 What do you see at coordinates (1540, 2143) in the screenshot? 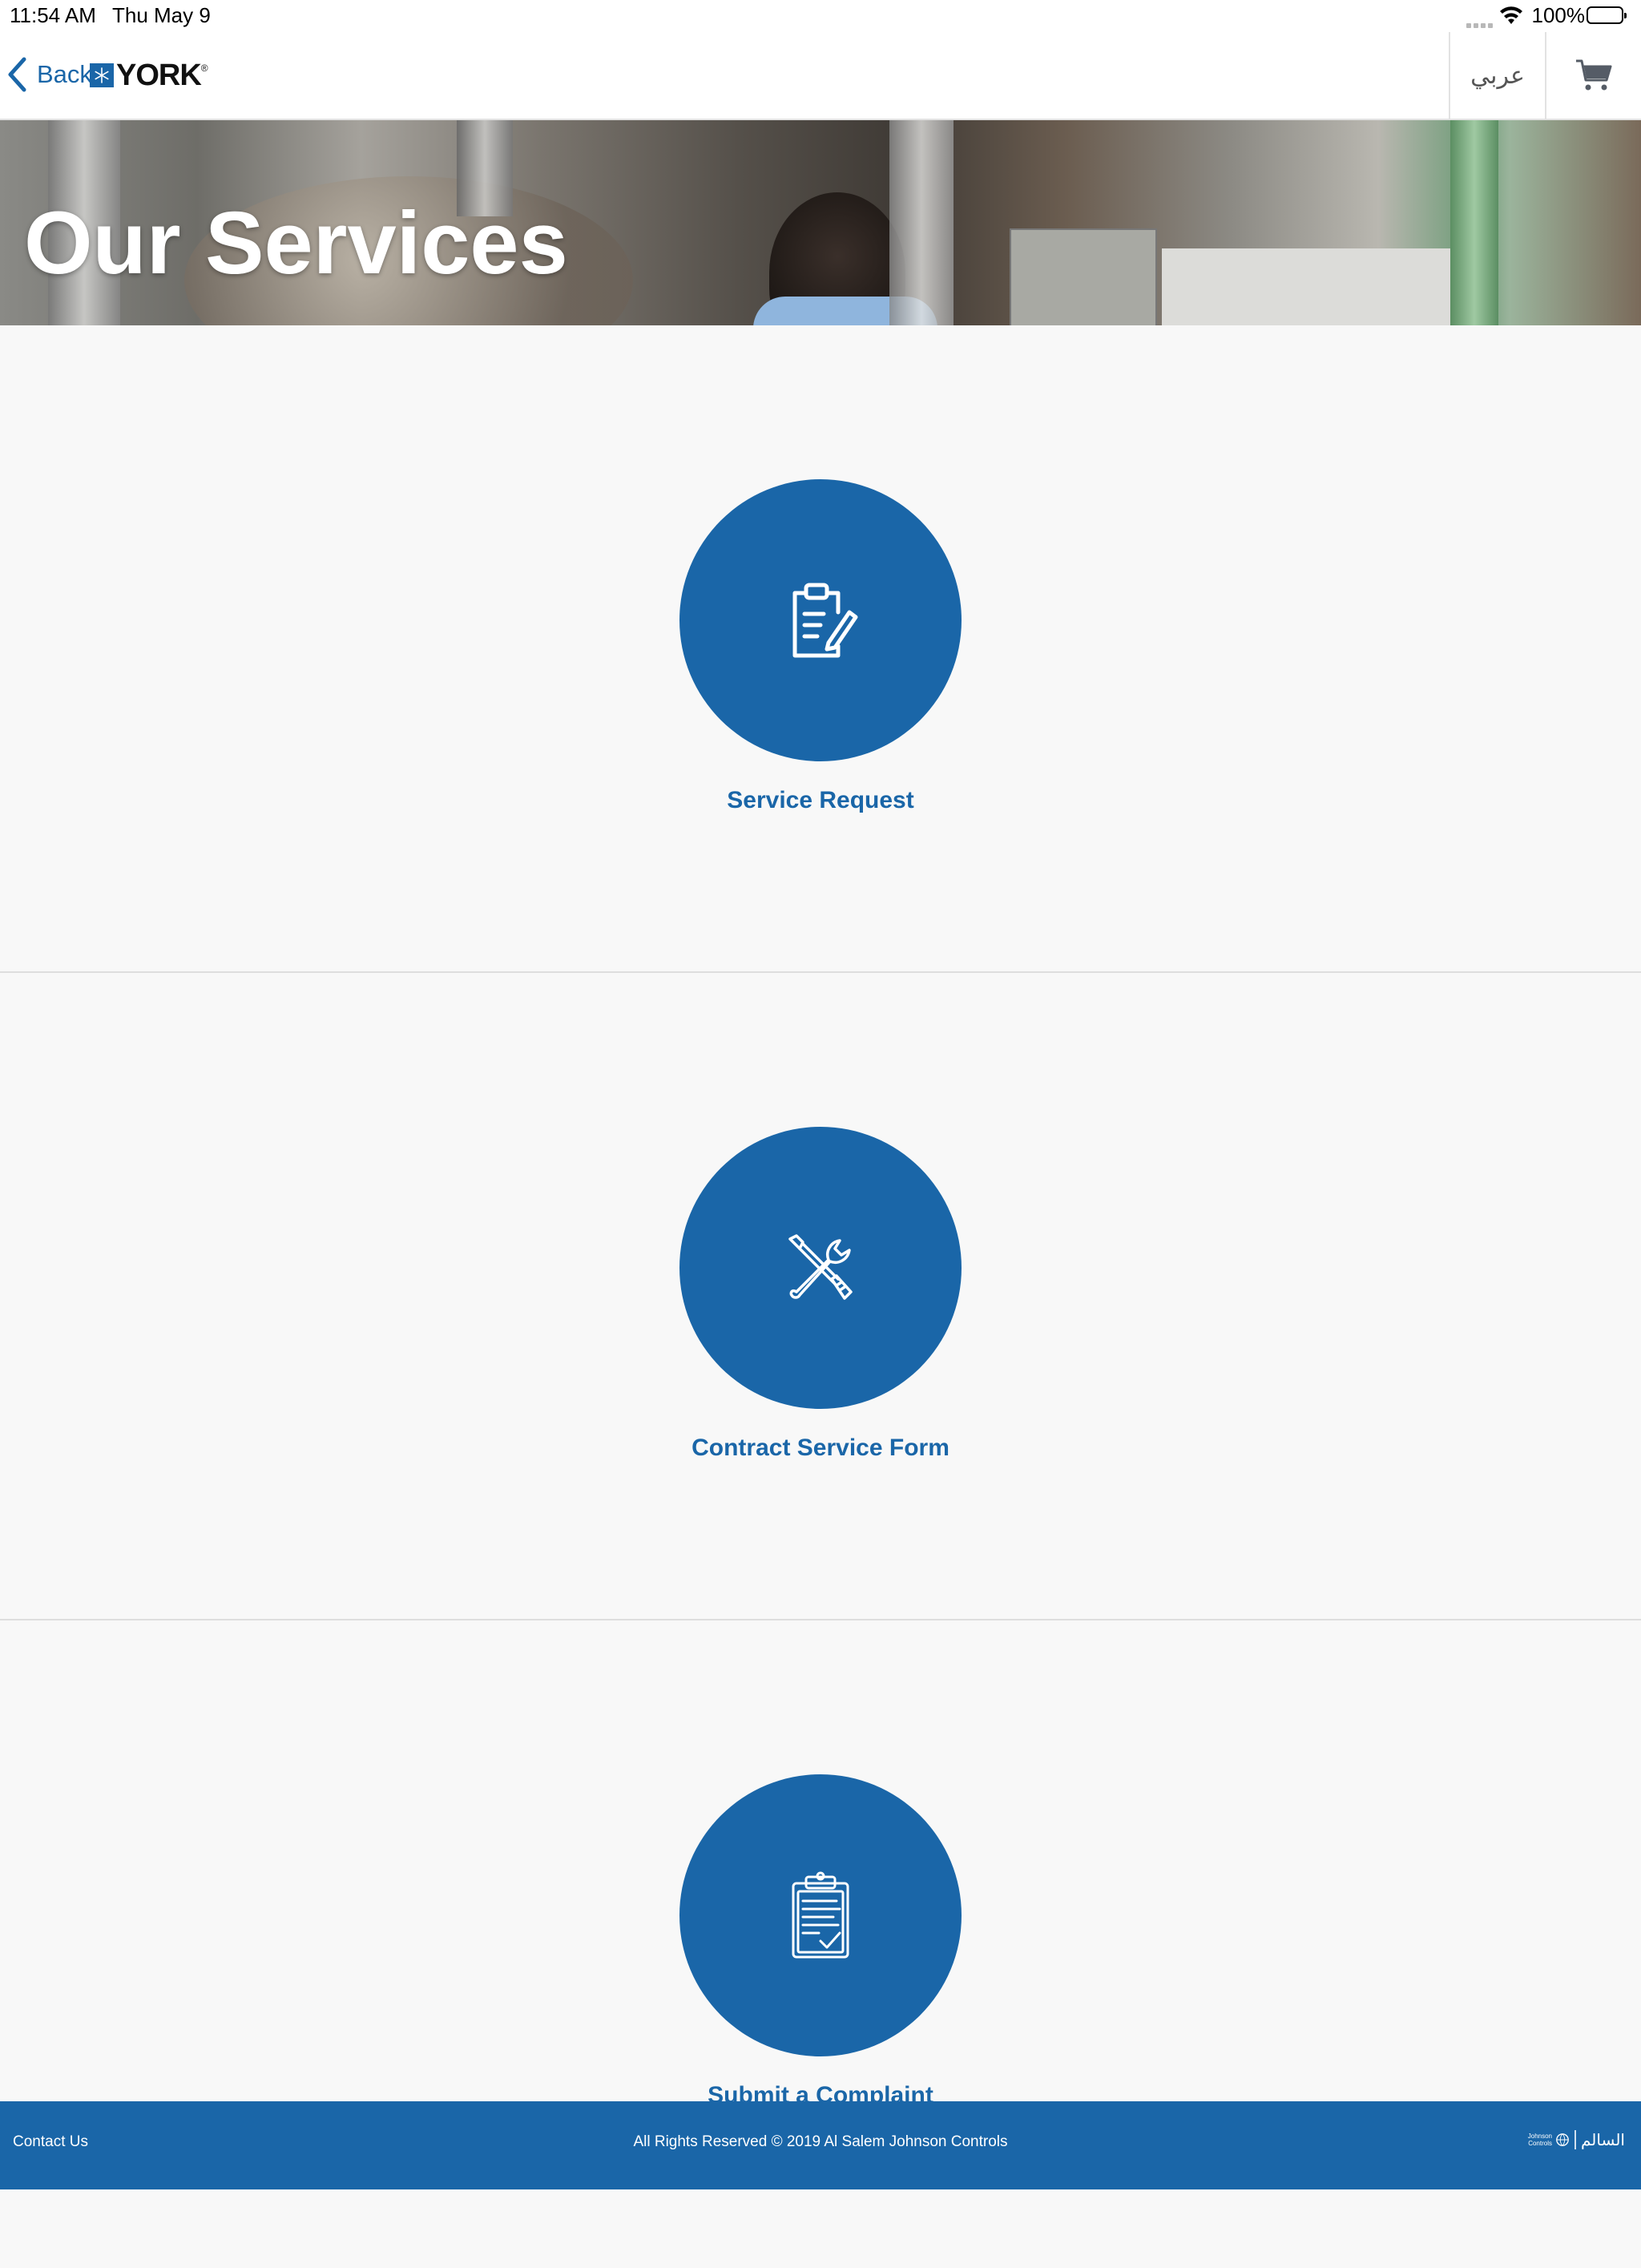
I see `logo-line-2: Controls` at bounding box center [1540, 2143].